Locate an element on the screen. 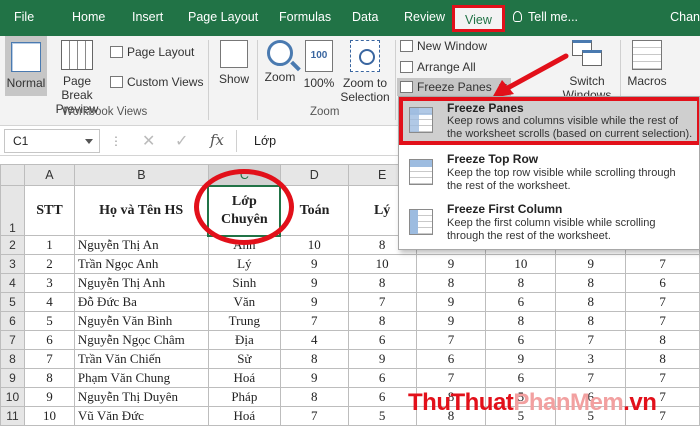 This screenshot has height=432, width=700. row-header: 2 is located at coordinates (12, 245).